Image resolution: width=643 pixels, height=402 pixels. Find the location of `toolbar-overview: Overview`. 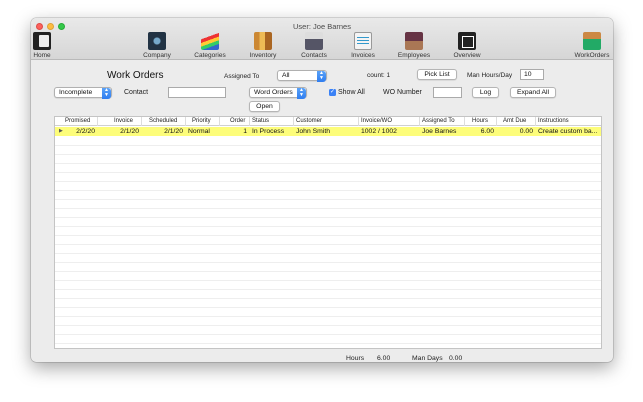

toolbar-overview: Overview is located at coordinates (467, 45).